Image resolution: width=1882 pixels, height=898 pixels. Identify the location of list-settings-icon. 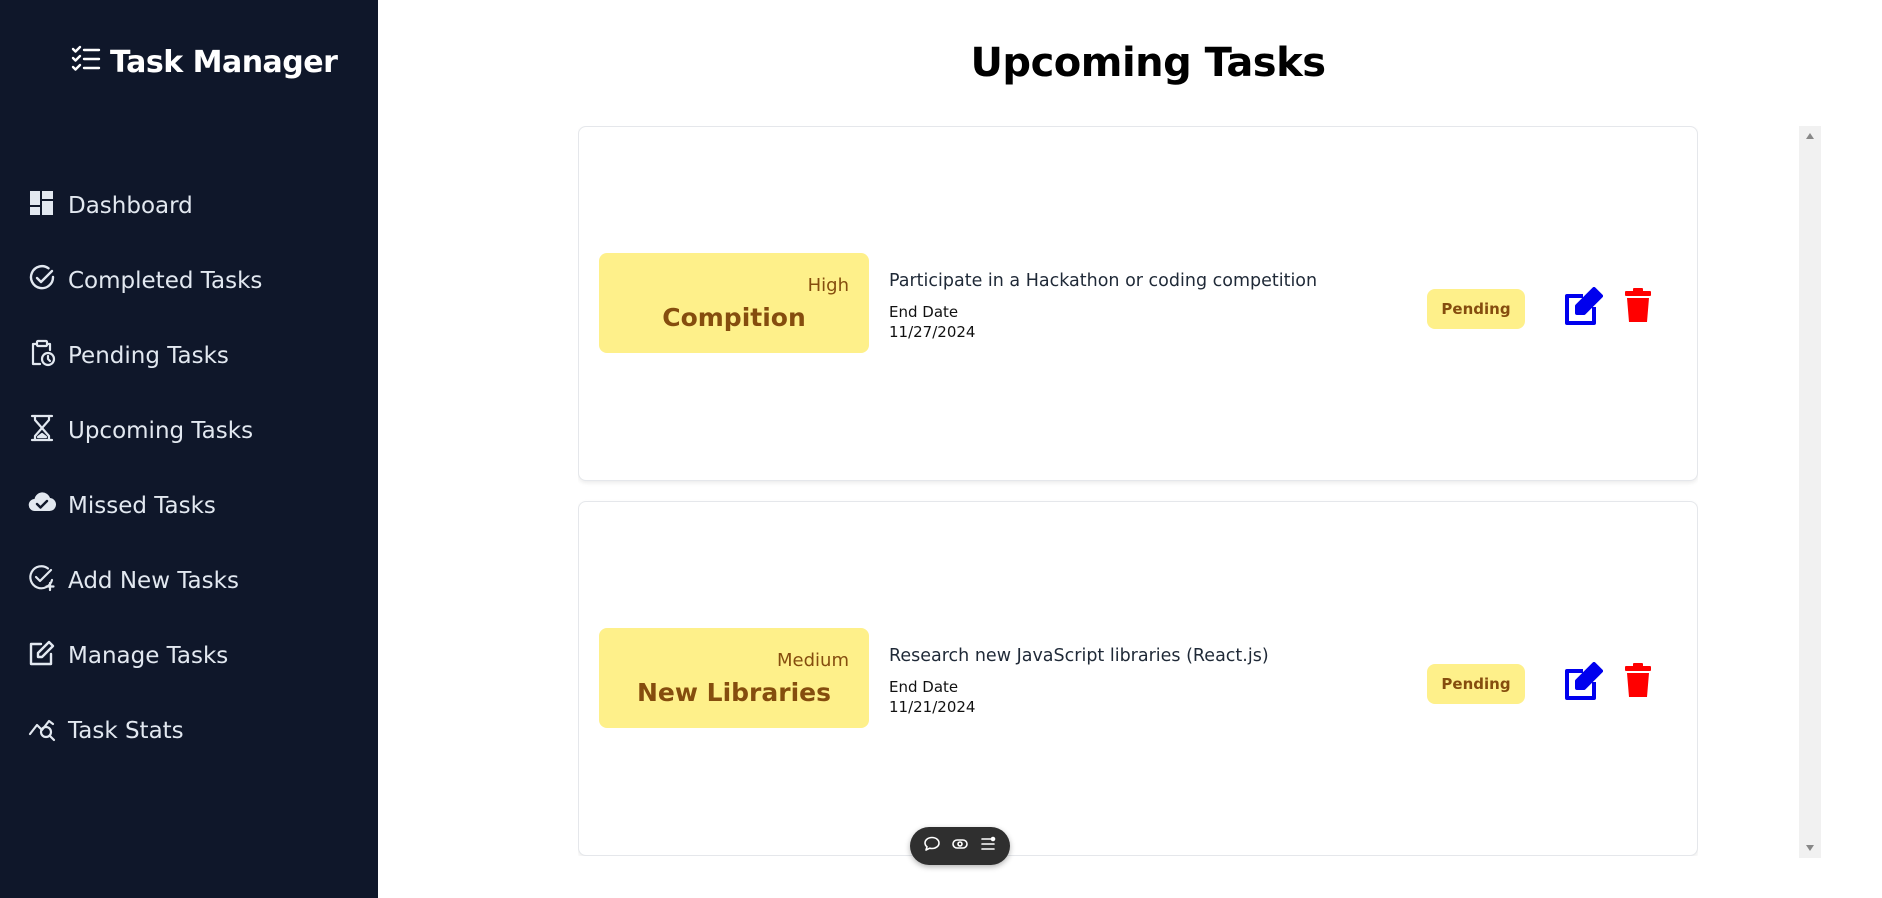
(988, 846).